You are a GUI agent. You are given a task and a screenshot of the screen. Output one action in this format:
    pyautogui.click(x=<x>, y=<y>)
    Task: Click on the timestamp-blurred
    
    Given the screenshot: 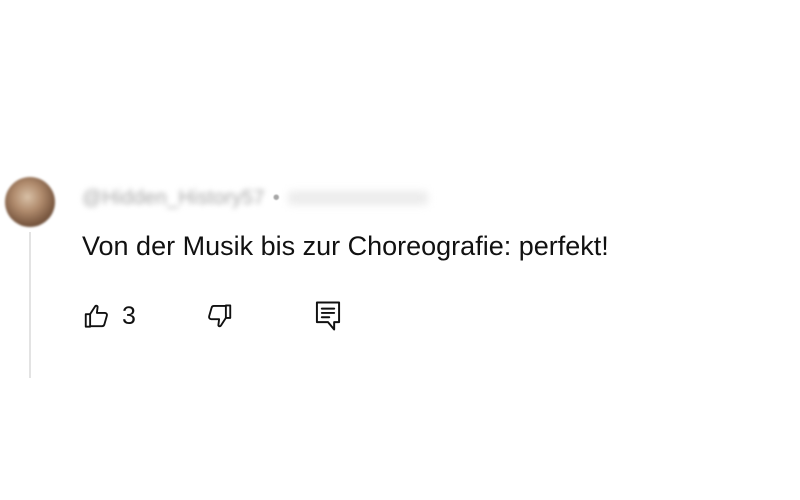 What is the action you would take?
    pyautogui.click(x=357, y=198)
    